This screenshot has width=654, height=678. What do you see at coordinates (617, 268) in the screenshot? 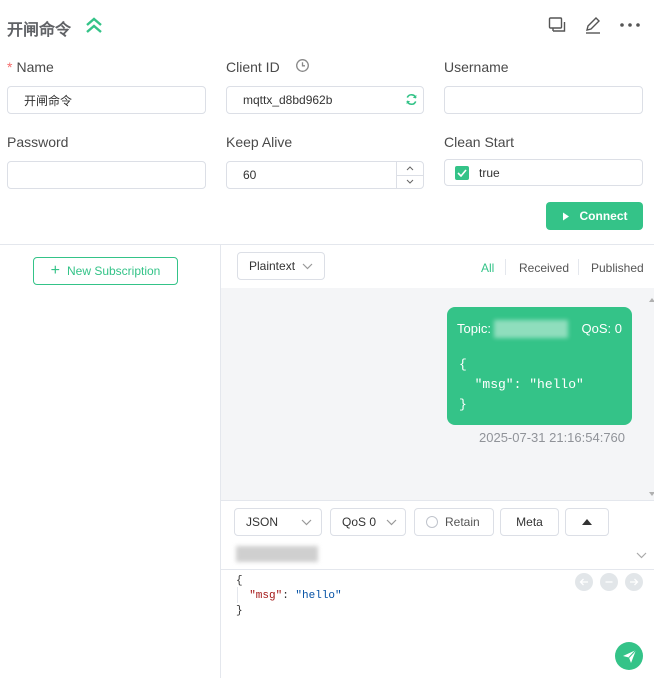
I see `filter-published-tab: Published` at bounding box center [617, 268].